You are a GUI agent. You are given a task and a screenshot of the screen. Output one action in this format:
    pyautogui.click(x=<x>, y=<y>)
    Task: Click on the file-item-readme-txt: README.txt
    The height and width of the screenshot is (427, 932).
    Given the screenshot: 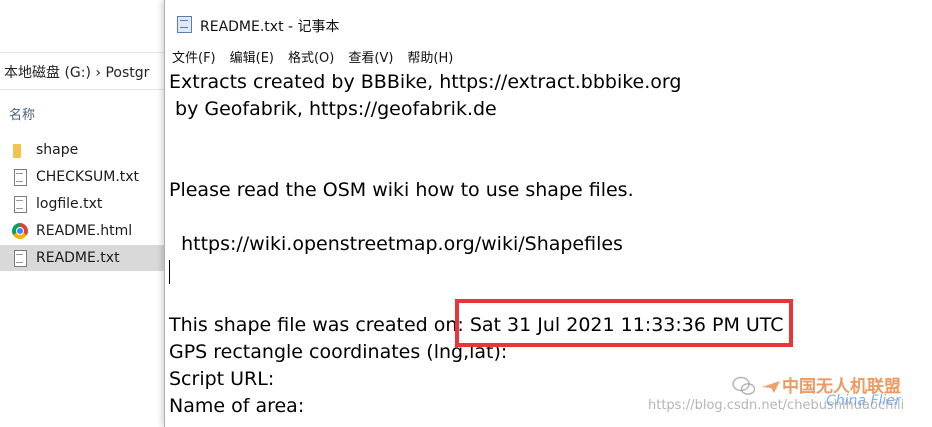 What is the action you would take?
    pyautogui.click(x=83, y=258)
    